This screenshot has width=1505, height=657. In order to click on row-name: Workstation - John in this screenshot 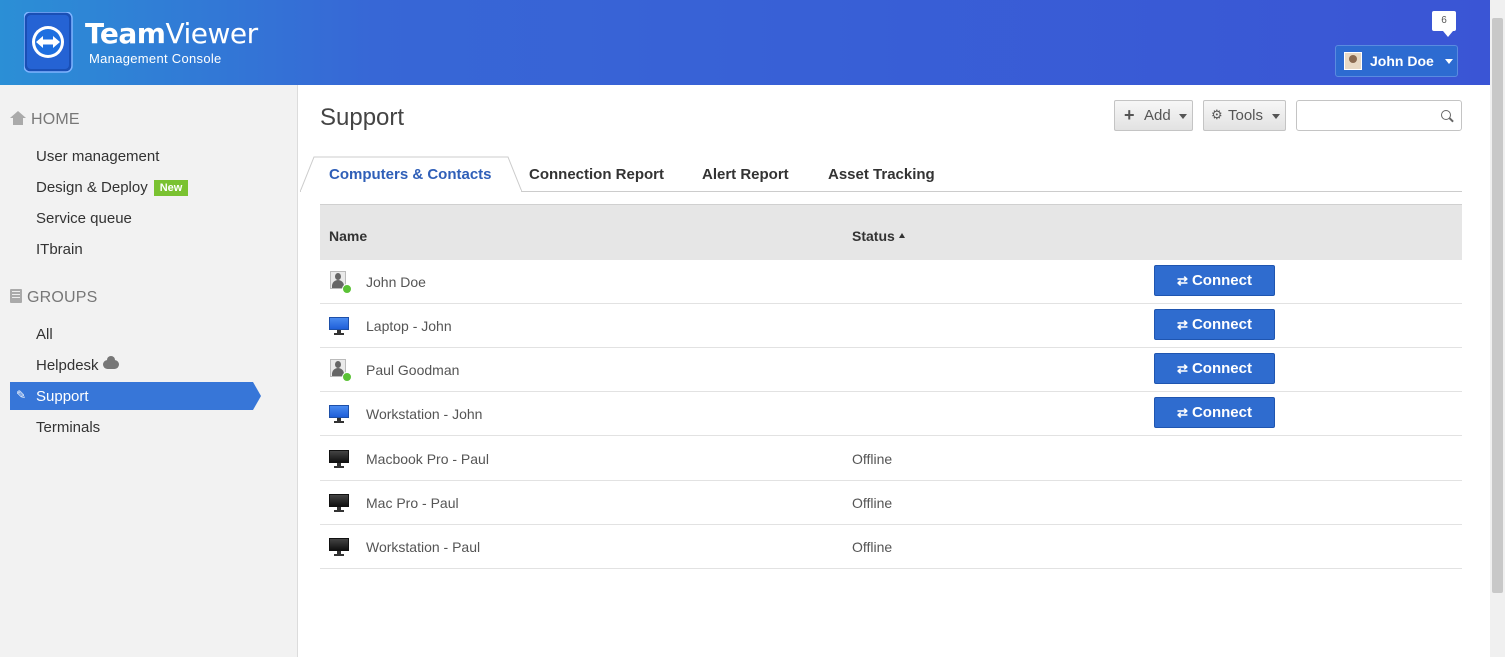, I will do `click(424, 414)`.